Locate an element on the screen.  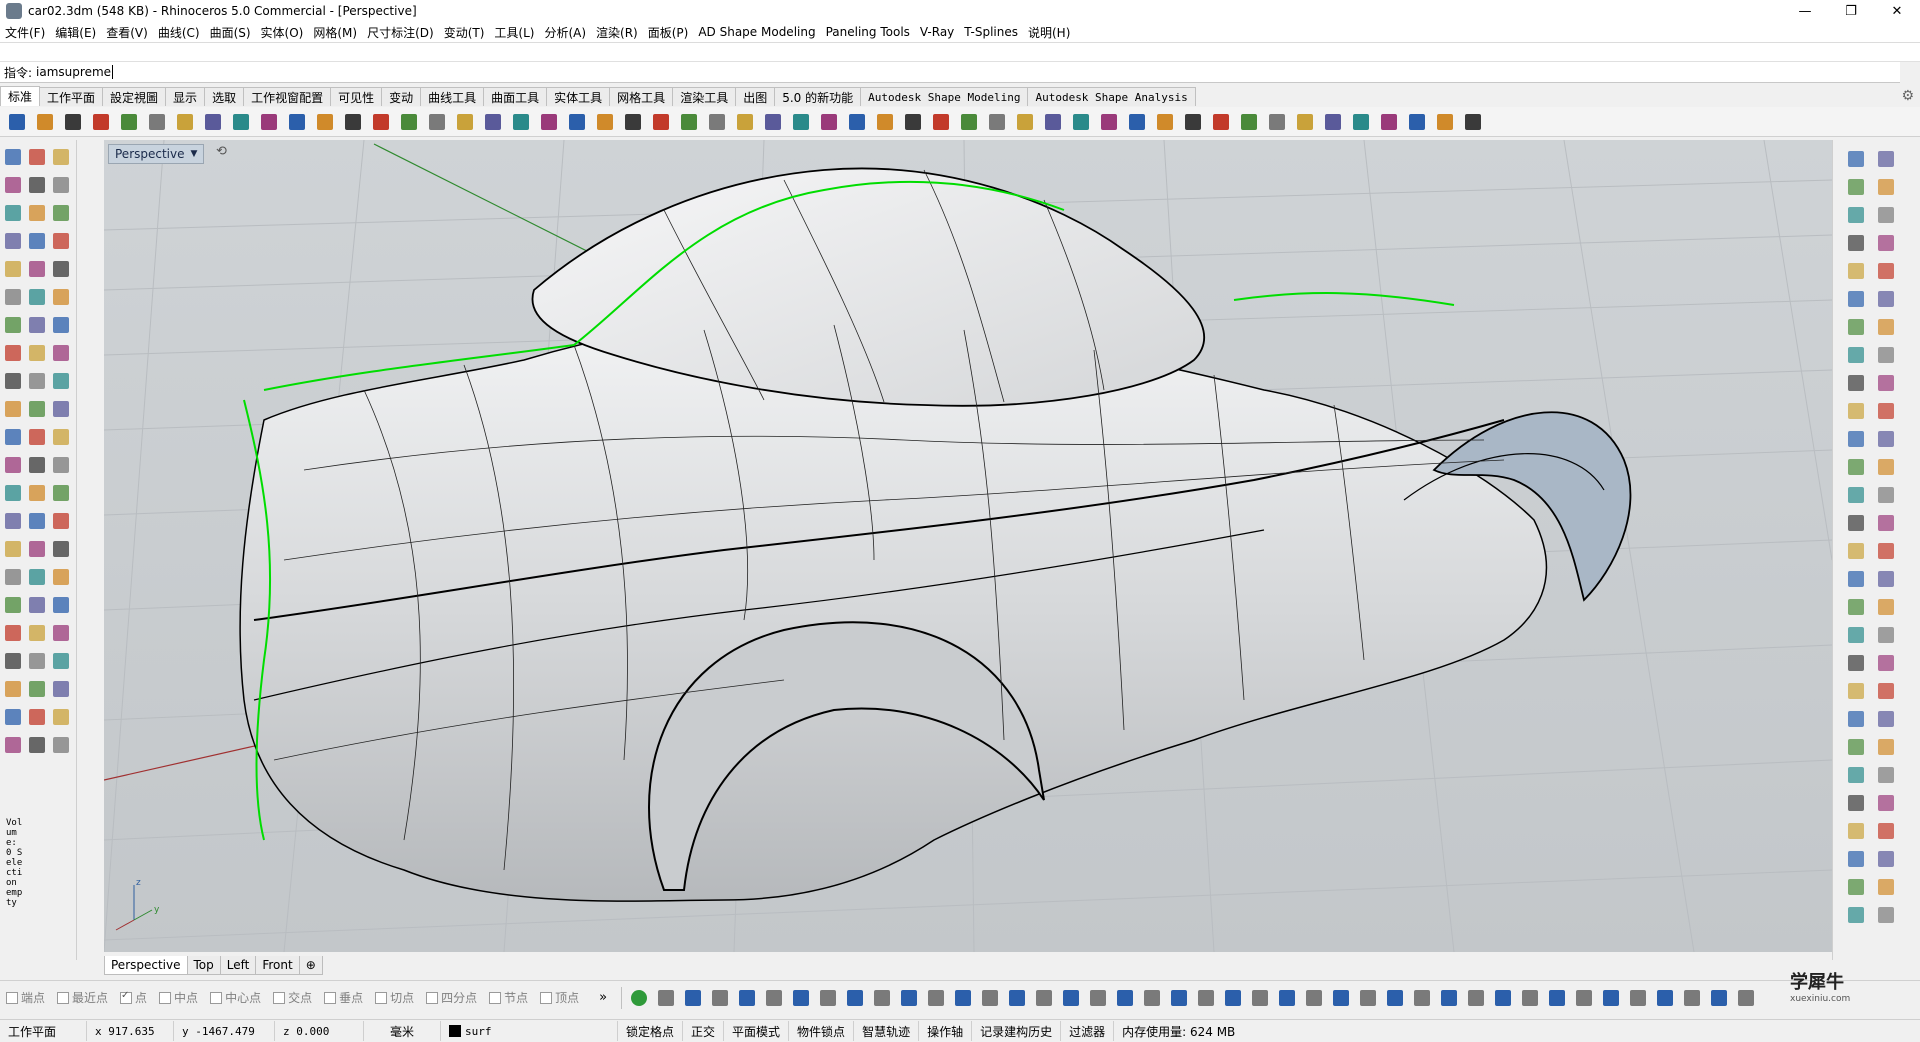
left-tool-19-icon is located at coordinates (37, 325).